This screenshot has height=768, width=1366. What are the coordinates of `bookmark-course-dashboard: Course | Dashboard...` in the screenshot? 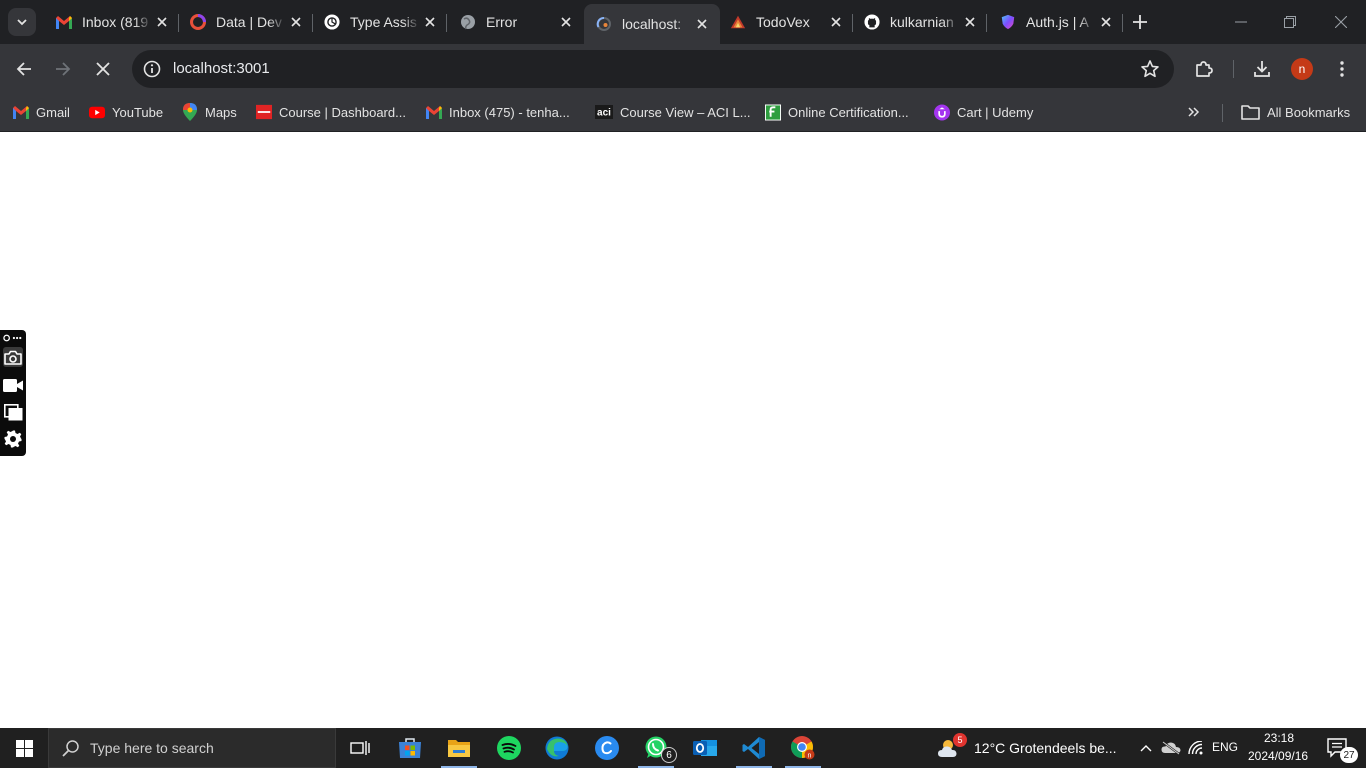 It's located at (331, 112).